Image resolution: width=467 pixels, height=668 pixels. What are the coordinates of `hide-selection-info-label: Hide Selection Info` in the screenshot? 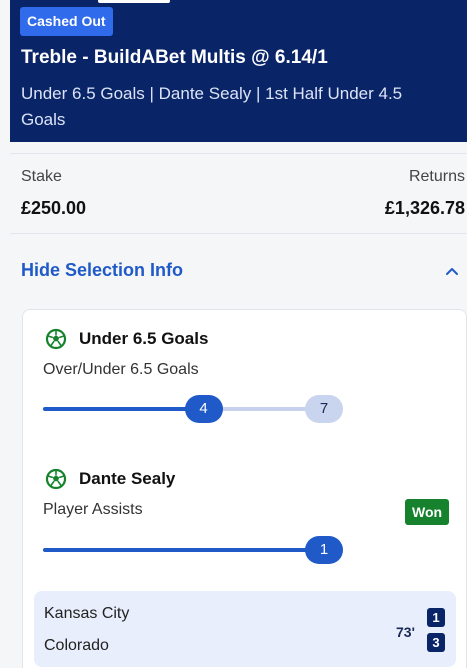 It's located at (102, 270).